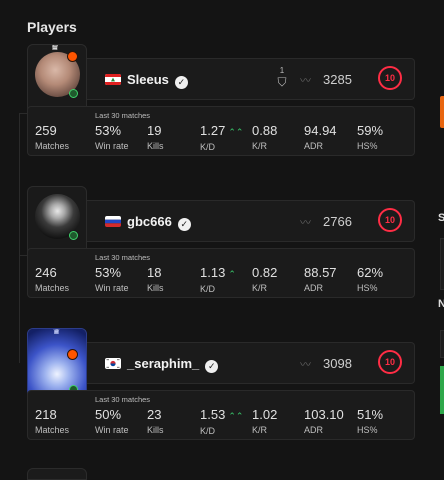 This screenshot has width=444, height=480. I want to click on player-header: _seraphim_ ✓ 〰 3098 10, so click(251, 363).